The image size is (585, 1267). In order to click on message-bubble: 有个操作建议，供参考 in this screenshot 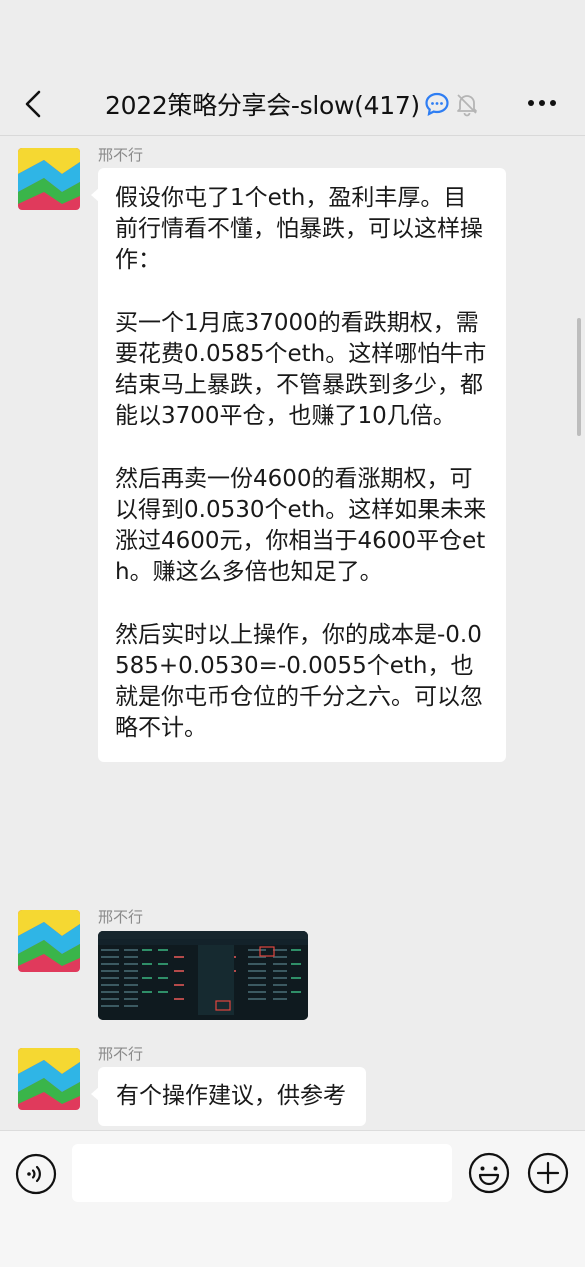, I will do `click(228, 1097)`.